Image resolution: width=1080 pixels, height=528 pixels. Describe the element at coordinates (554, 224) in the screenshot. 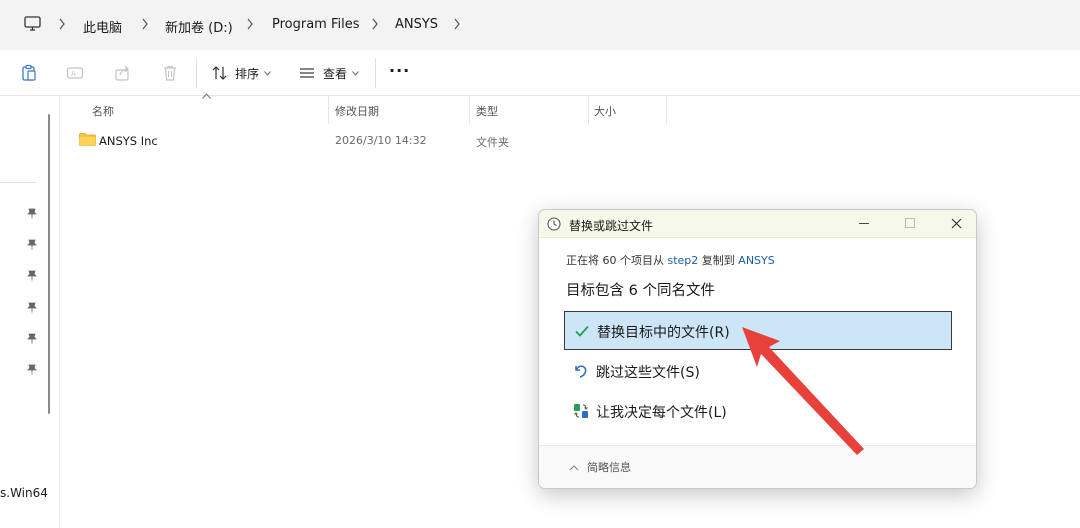

I see `clock-icon` at that location.